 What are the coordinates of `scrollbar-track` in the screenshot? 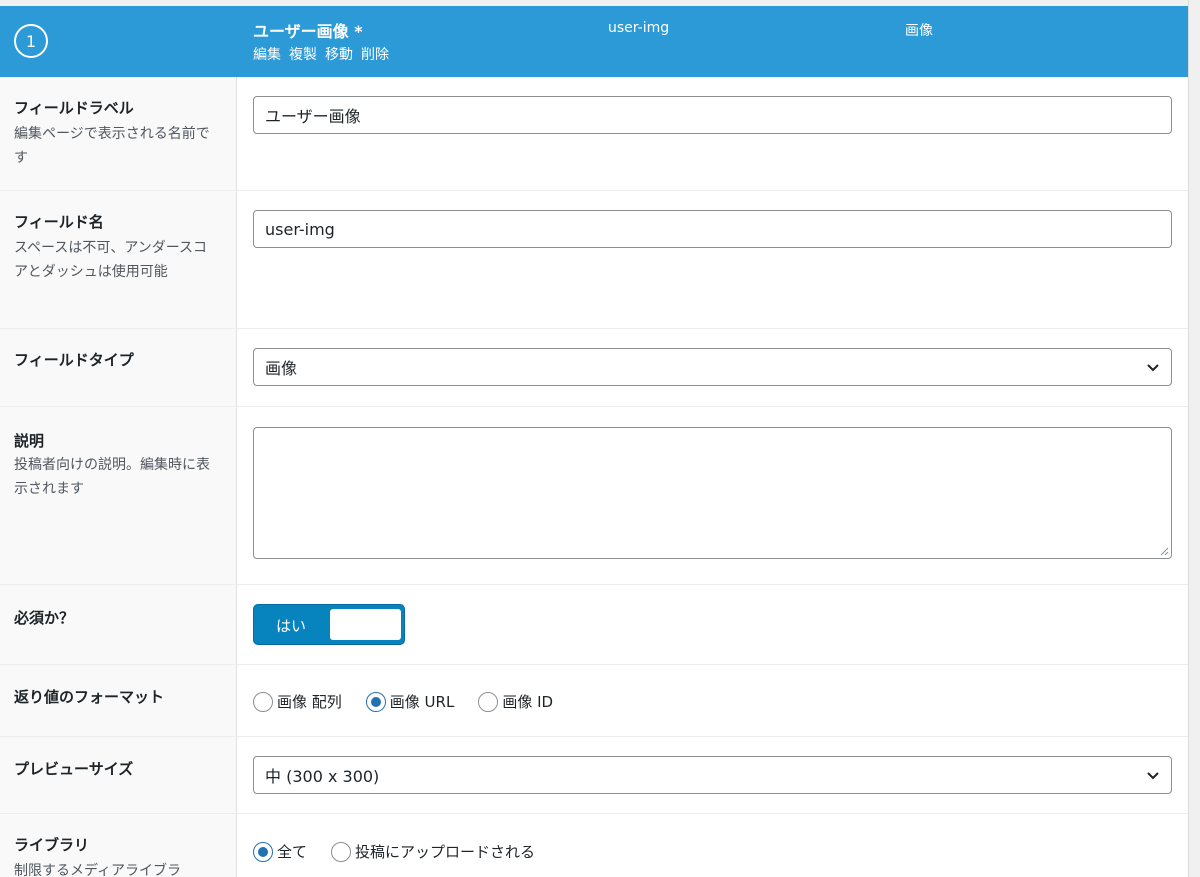 It's located at (1194, 438).